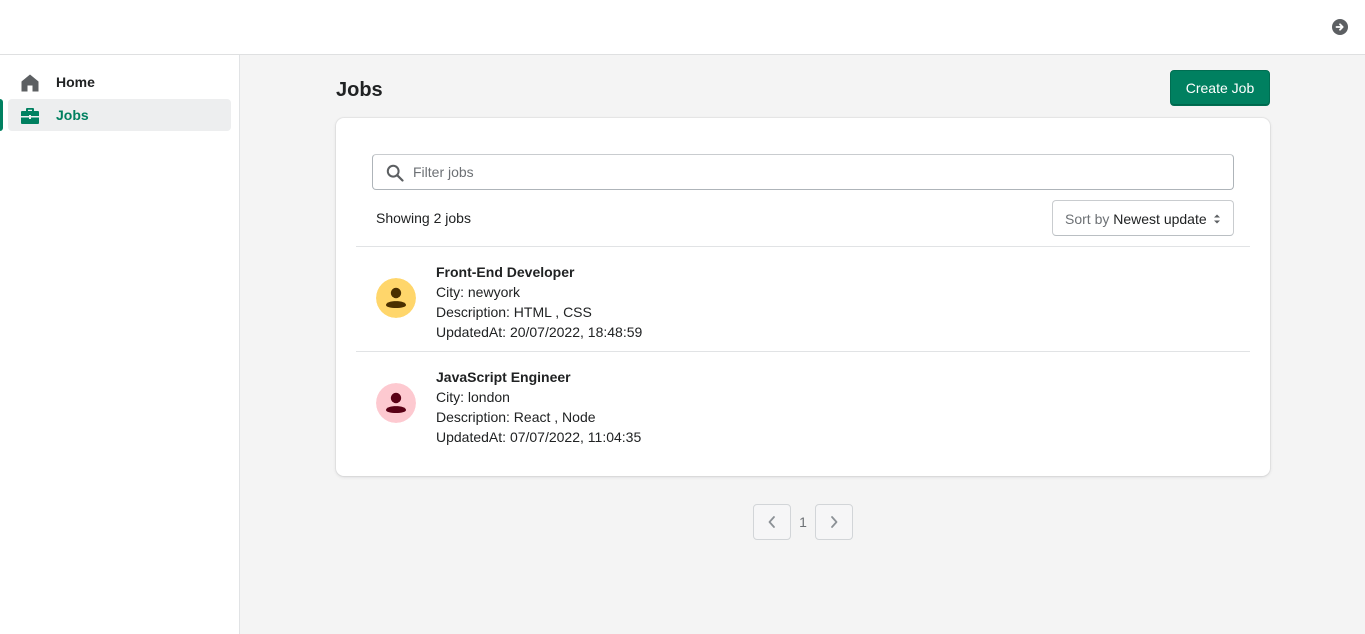 Image resolution: width=1365 pixels, height=634 pixels. I want to click on job-description: Description: React , Node, so click(516, 417).